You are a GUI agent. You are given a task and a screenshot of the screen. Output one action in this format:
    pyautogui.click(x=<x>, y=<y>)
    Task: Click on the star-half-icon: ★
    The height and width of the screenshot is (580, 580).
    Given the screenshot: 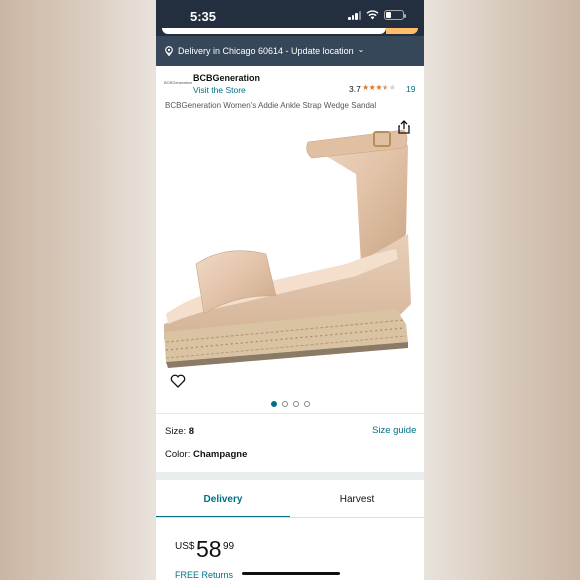 What is the action you would take?
    pyautogui.click(x=385, y=87)
    